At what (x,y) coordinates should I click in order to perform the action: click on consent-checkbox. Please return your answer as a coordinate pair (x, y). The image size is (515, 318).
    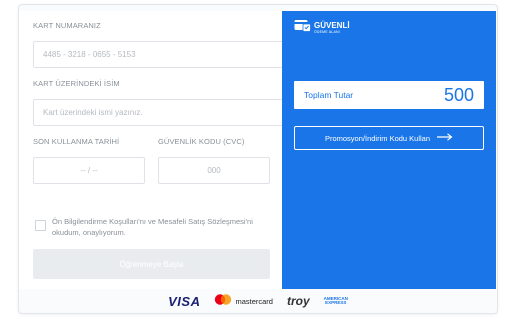
    Looking at the image, I should click on (40, 225).